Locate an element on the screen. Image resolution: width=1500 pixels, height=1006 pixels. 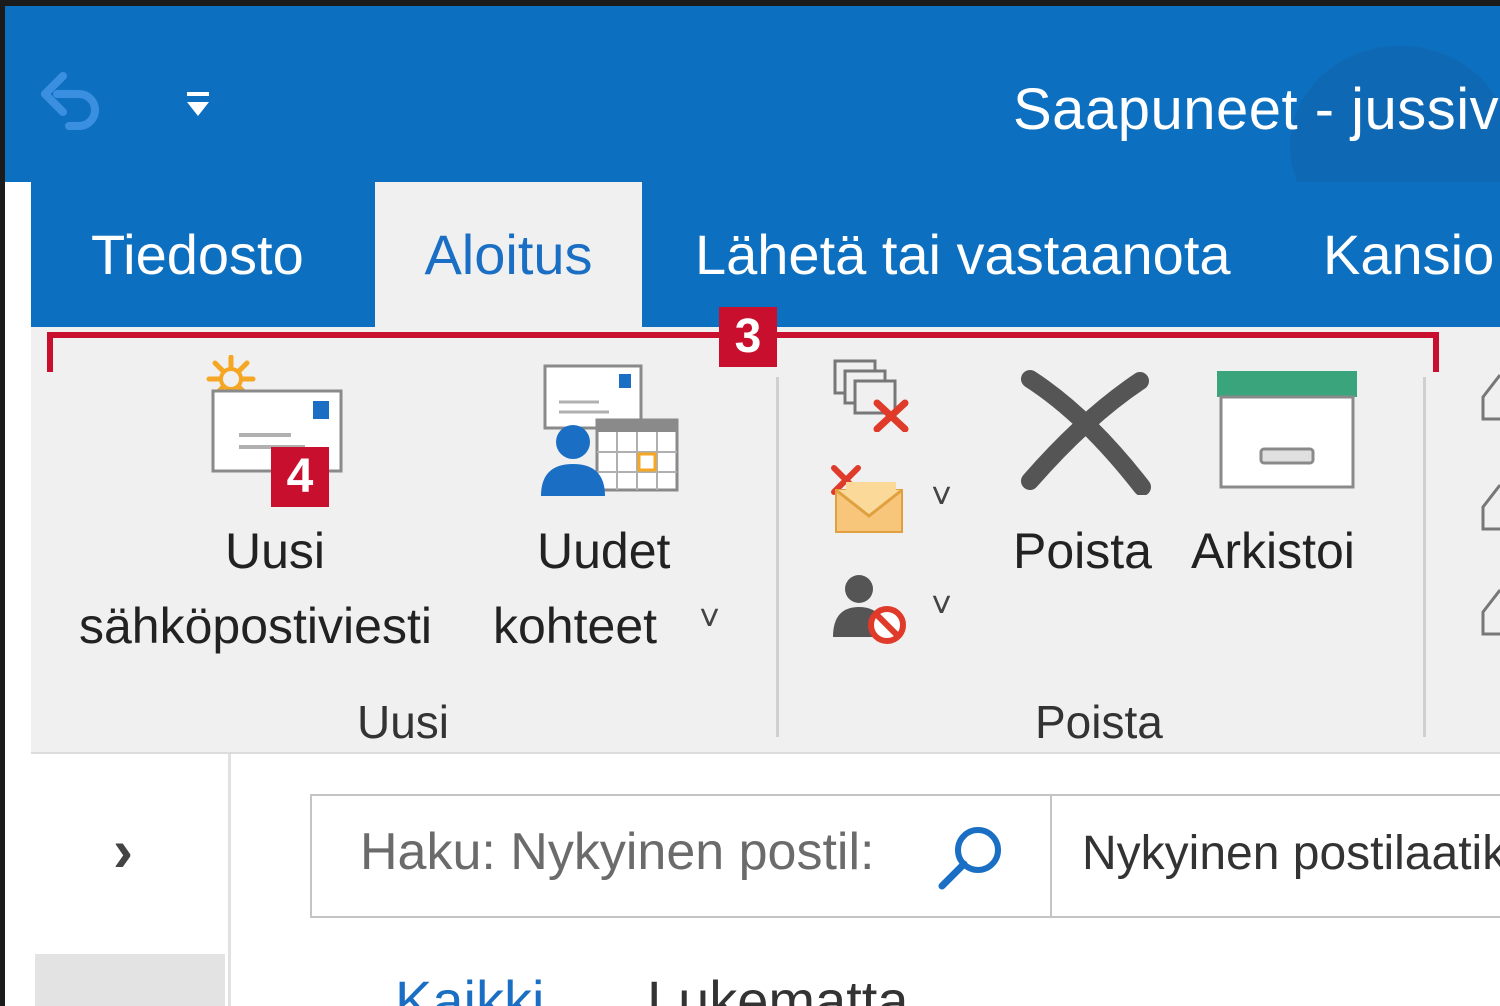
reply-all-icon is located at coordinates (1490, 509).